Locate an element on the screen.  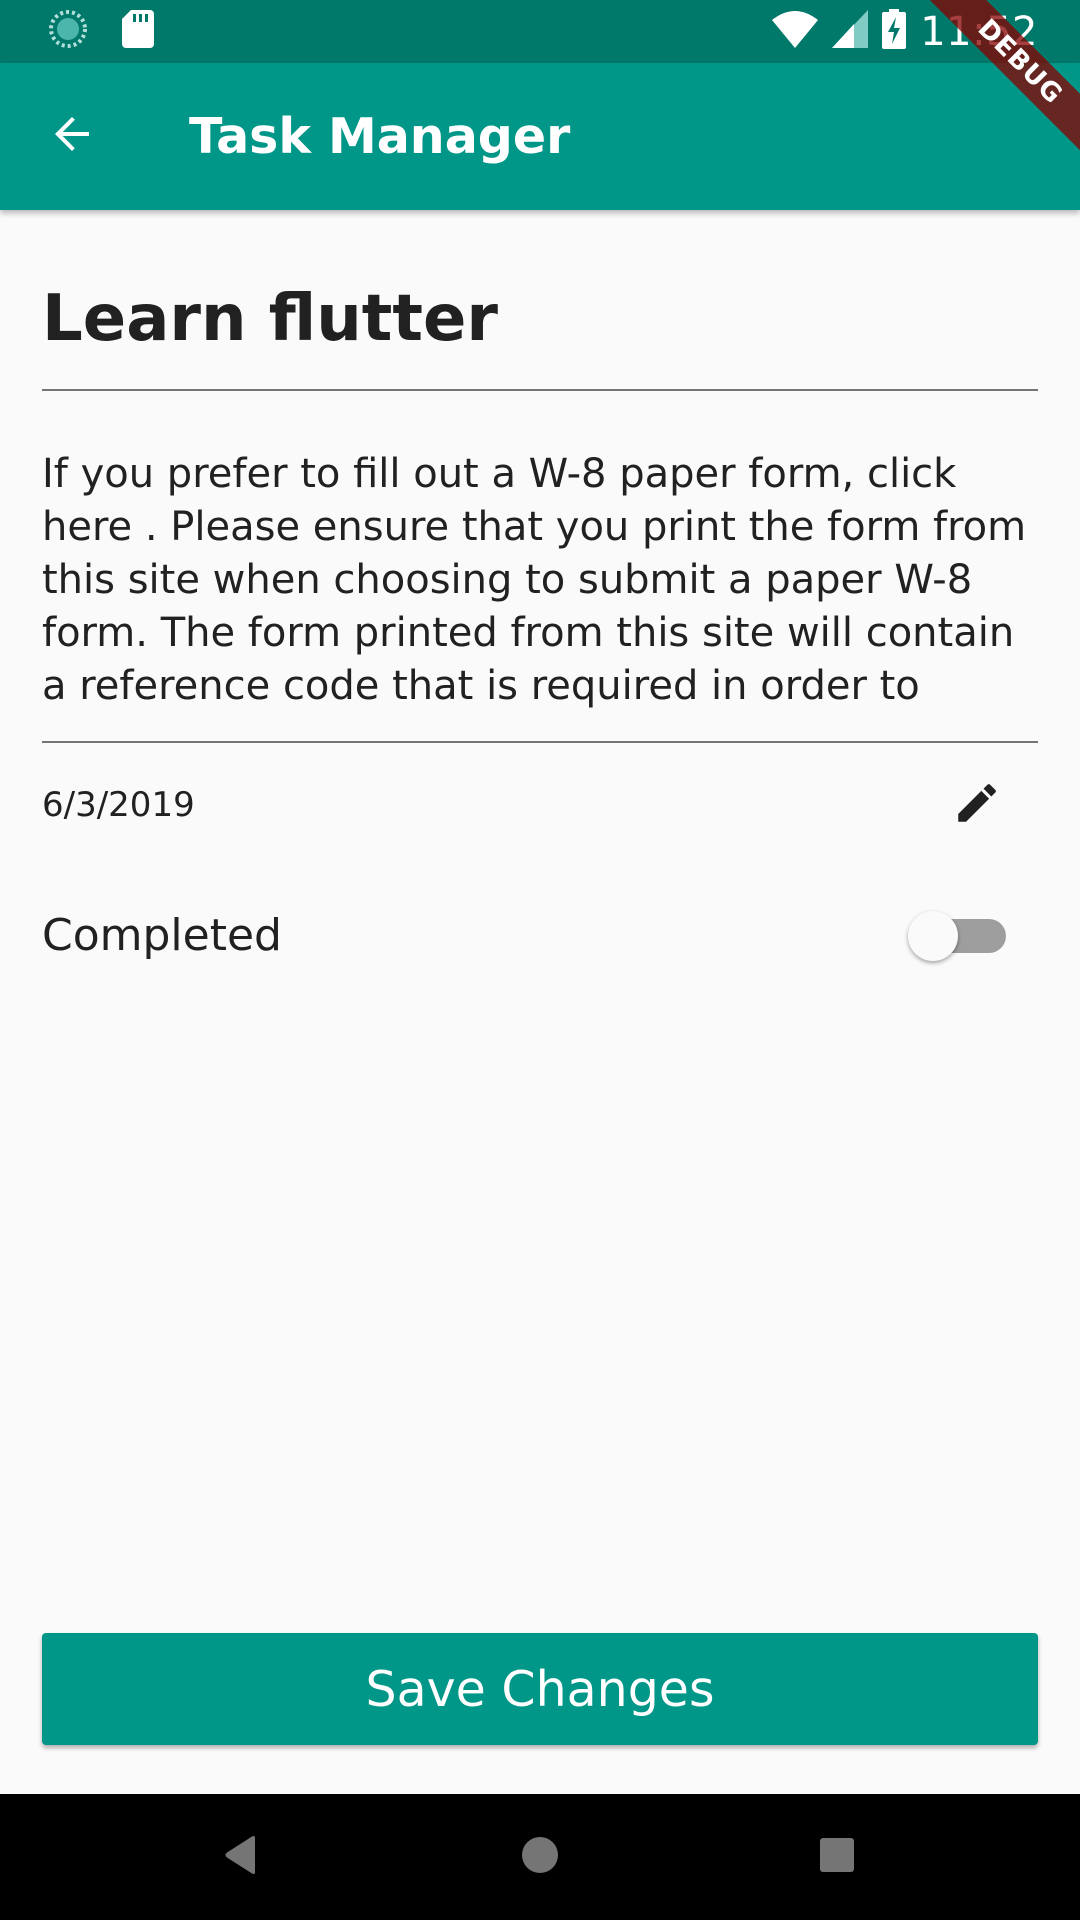
save-changes-button: Save Changes is located at coordinates (540, 1689).